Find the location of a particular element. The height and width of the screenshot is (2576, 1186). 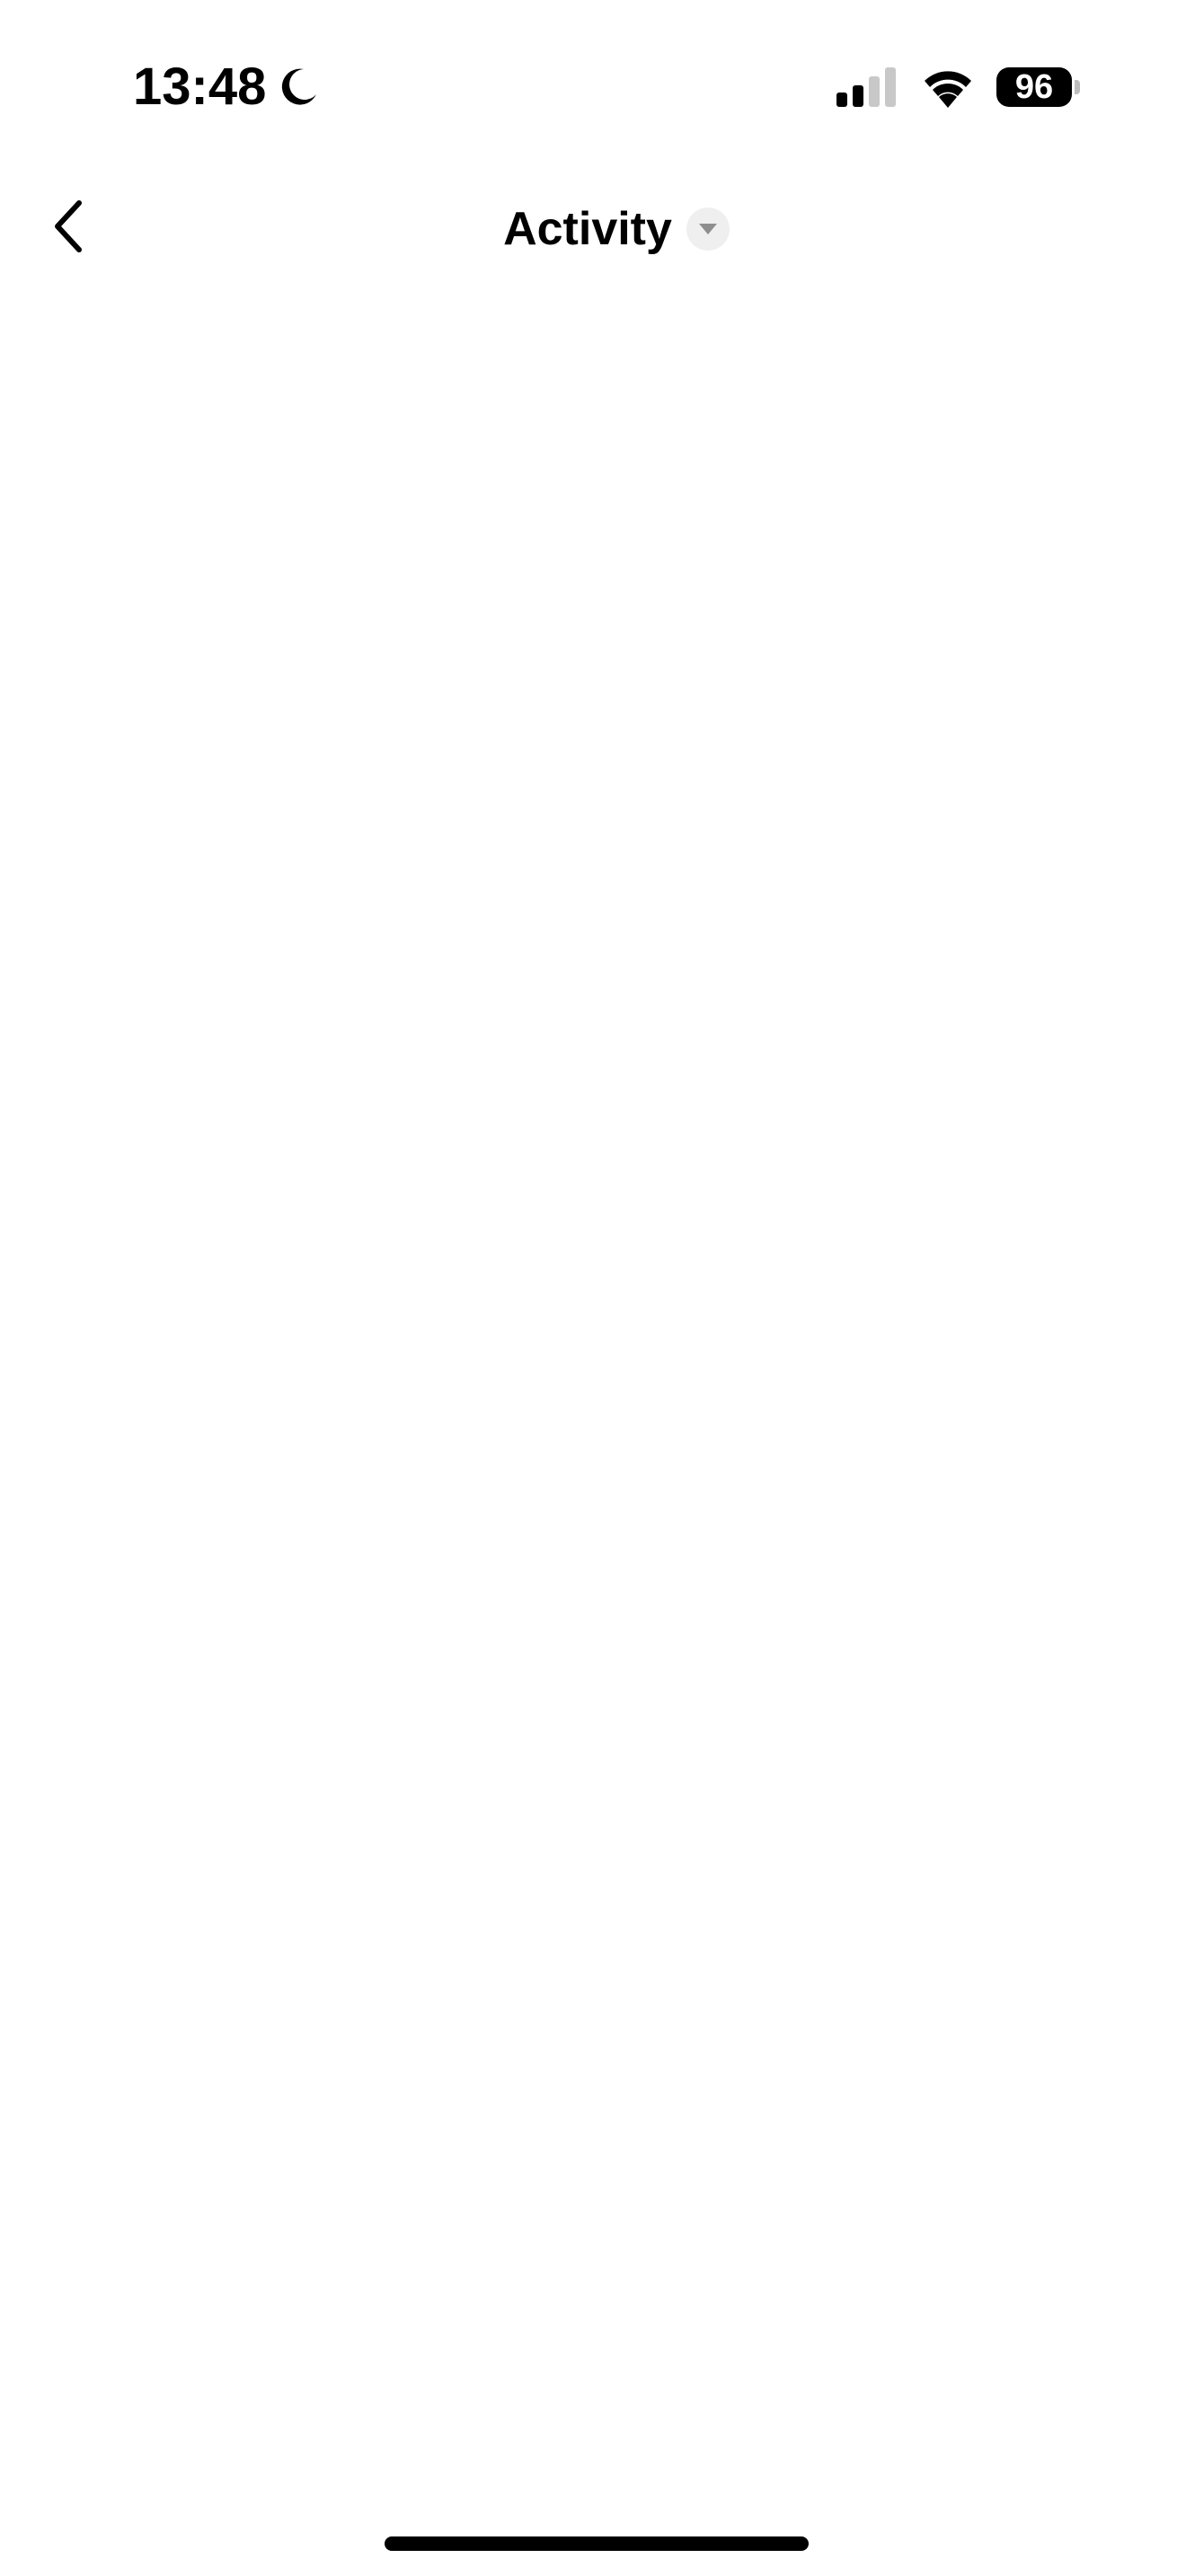

moon-icon is located at coordinates (298, 87).